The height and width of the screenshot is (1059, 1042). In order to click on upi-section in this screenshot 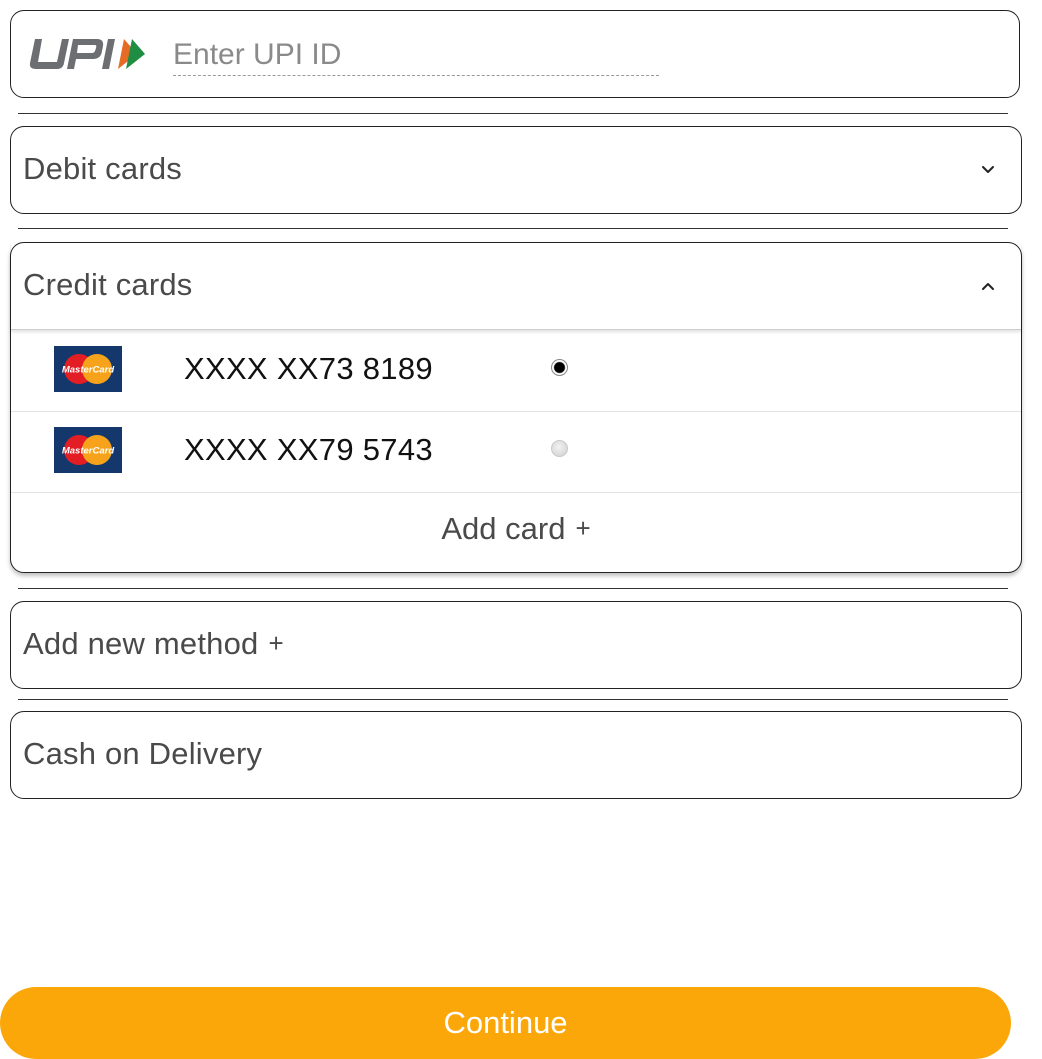, I will do `click(515, 54)`.